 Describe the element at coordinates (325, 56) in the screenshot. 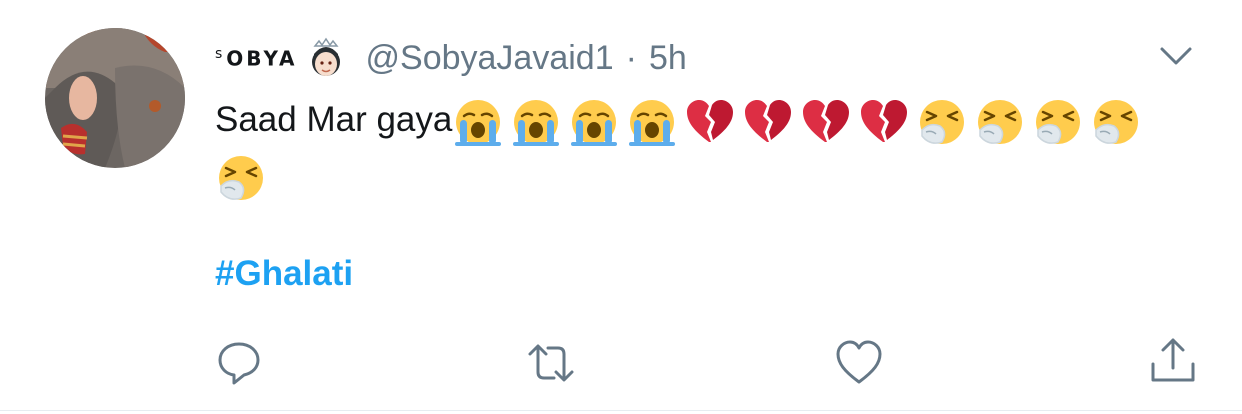

I see `princess-emoji-icon` at that location.